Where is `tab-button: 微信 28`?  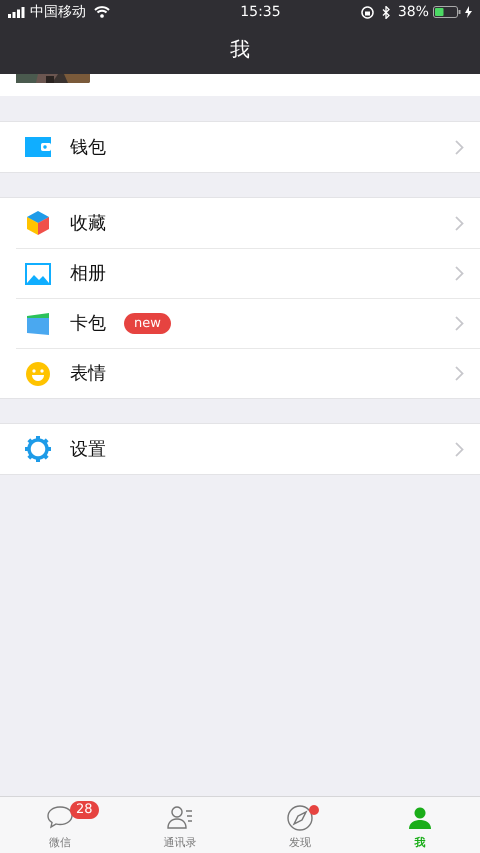
tab-button: 微信 28 is located at coordinates (60, 825).